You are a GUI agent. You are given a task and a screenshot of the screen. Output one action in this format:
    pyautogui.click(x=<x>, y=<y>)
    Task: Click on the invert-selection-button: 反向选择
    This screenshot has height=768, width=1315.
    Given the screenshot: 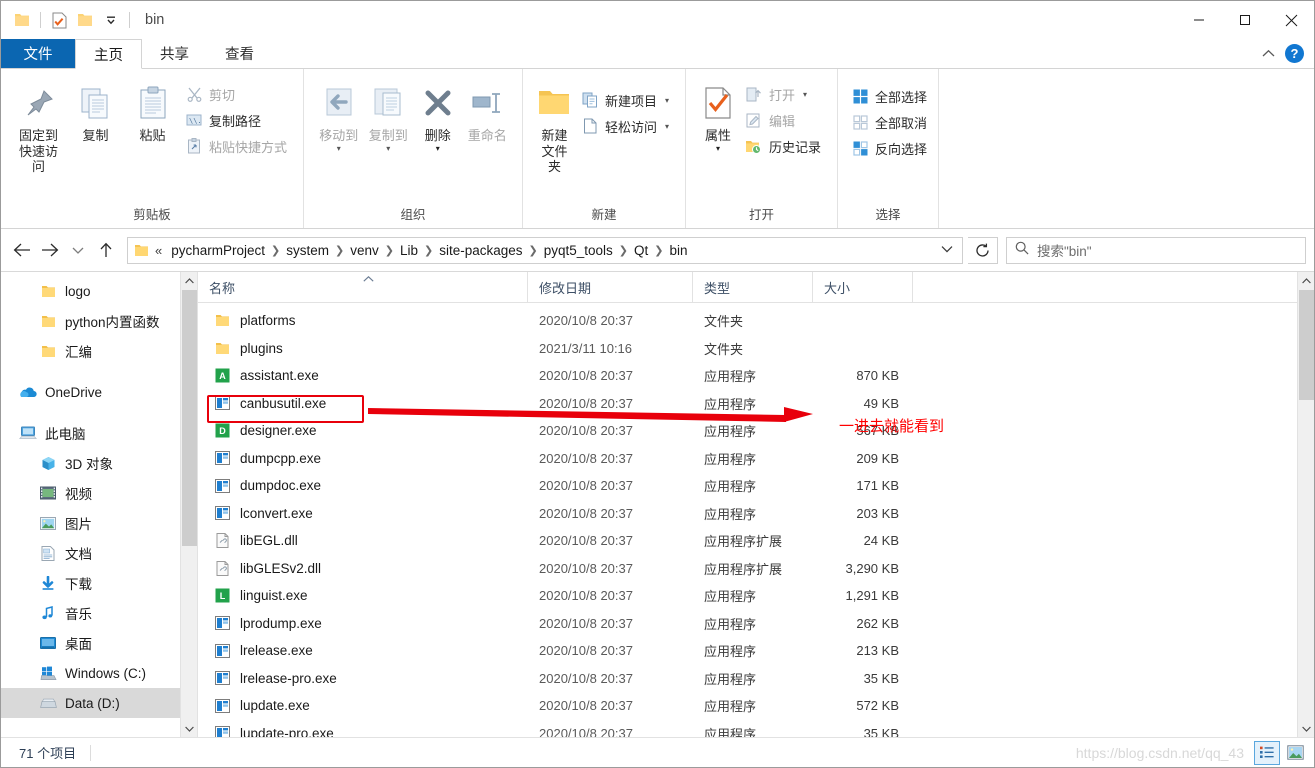 What is the action you would take?
    pyautogui.click(x=890, y=148)
    